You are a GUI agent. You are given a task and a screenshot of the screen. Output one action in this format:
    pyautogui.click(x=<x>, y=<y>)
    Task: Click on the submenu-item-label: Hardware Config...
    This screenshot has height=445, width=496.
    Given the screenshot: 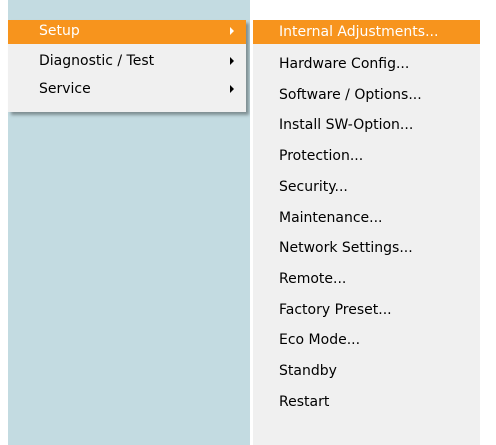 What is the action you would take?
    pyautogui.click(x=344, y=64)
    